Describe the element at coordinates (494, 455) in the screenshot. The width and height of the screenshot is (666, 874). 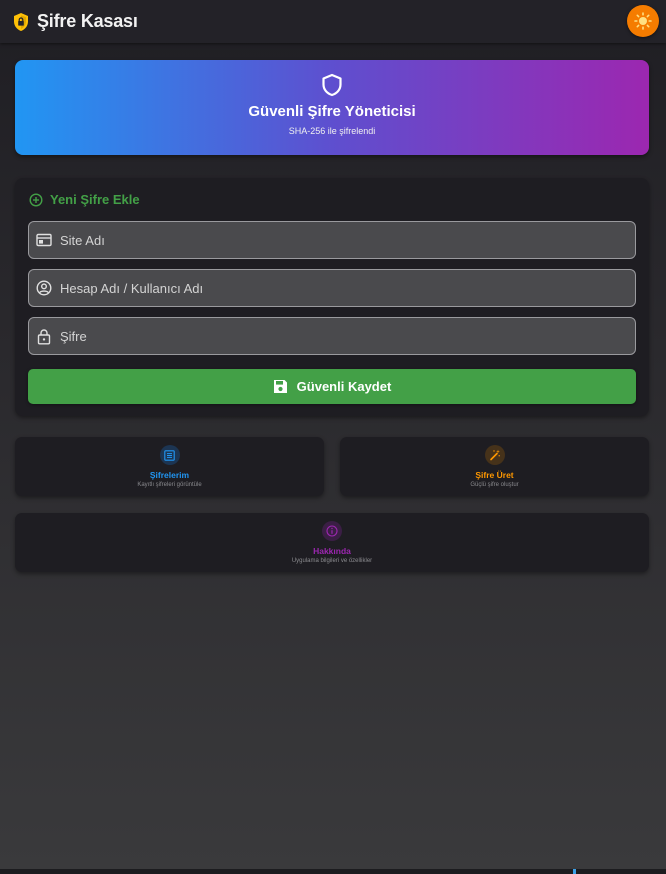
I see `magic-wand-icon` at that location.